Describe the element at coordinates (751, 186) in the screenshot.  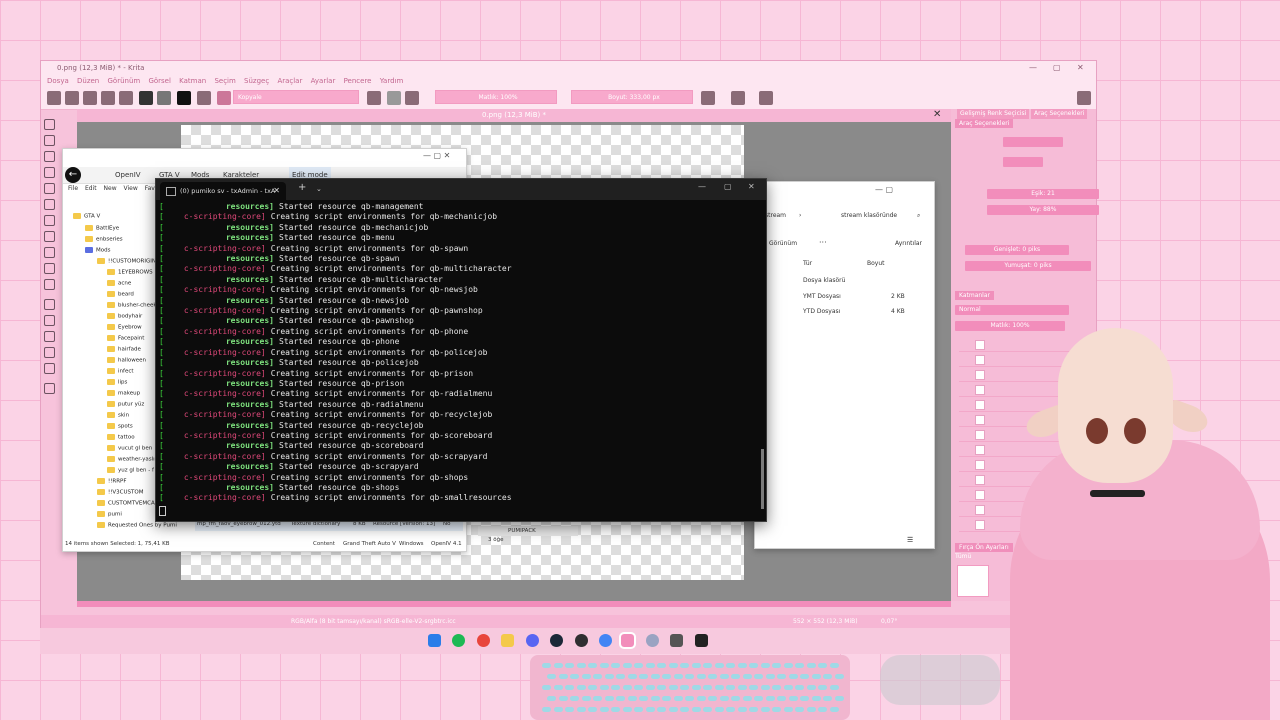
I see `close-icon: ✕` at that location.